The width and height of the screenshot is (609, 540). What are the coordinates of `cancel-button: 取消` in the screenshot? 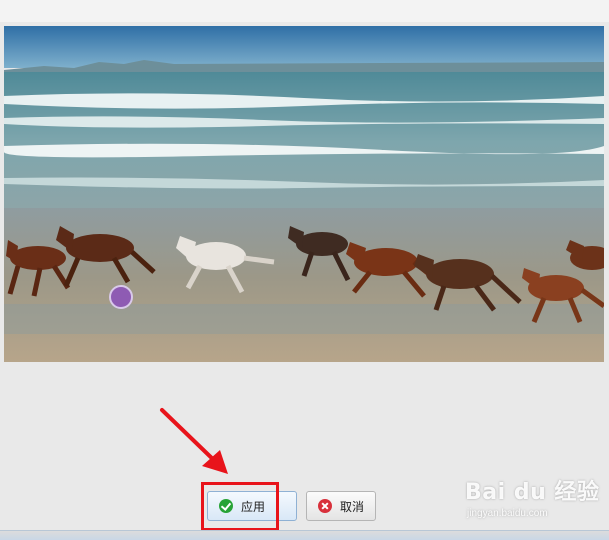 It's located at (341, 506).